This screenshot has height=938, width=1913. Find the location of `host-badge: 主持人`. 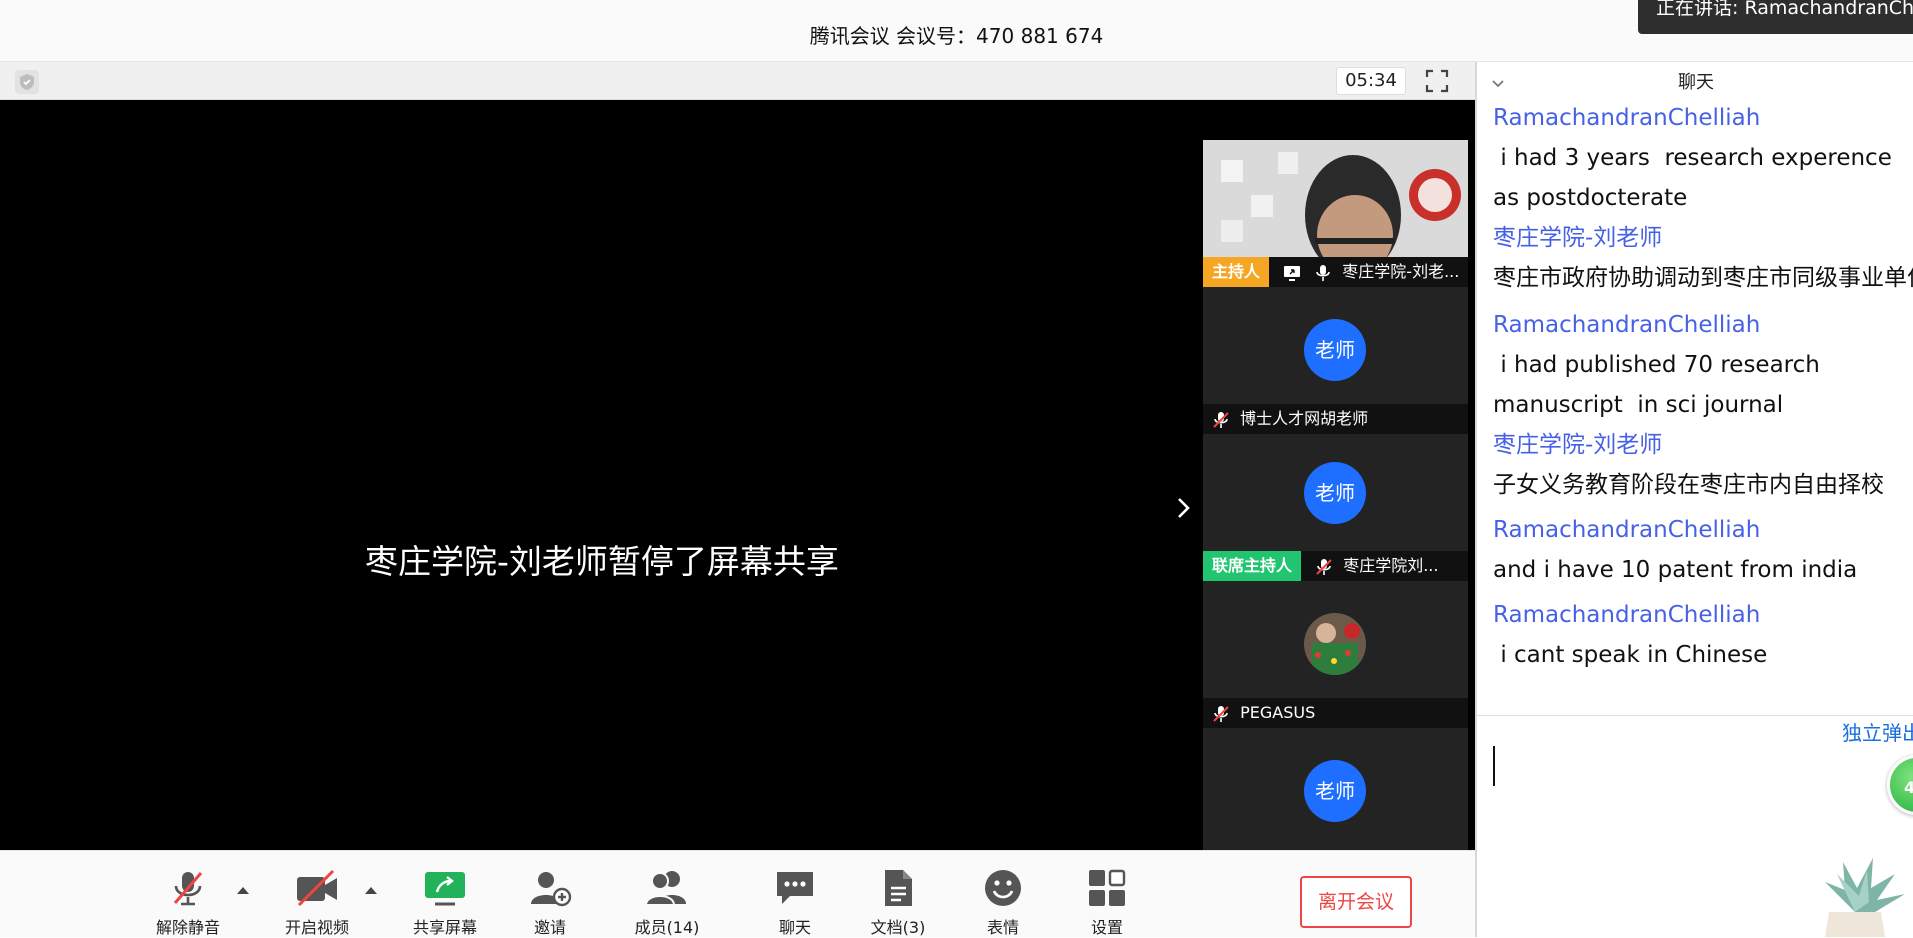

host-badge: 主持人 is located at coordinates (1236, 272).